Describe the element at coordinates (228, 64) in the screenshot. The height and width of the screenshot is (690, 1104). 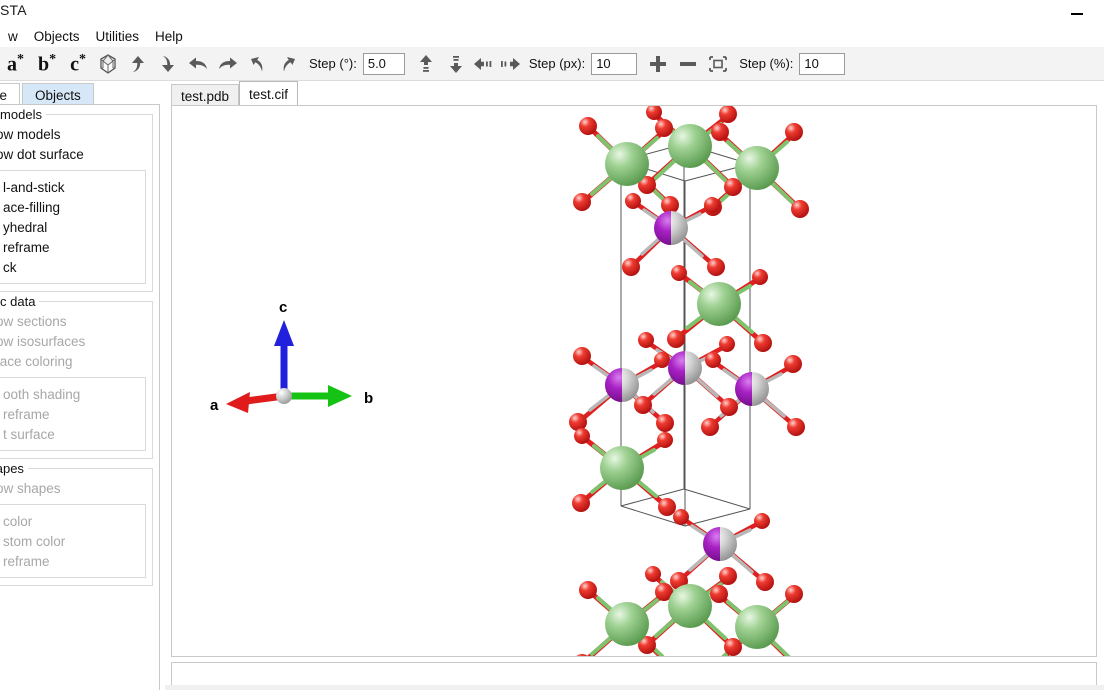
I see `rotate-right-icon` at that location.